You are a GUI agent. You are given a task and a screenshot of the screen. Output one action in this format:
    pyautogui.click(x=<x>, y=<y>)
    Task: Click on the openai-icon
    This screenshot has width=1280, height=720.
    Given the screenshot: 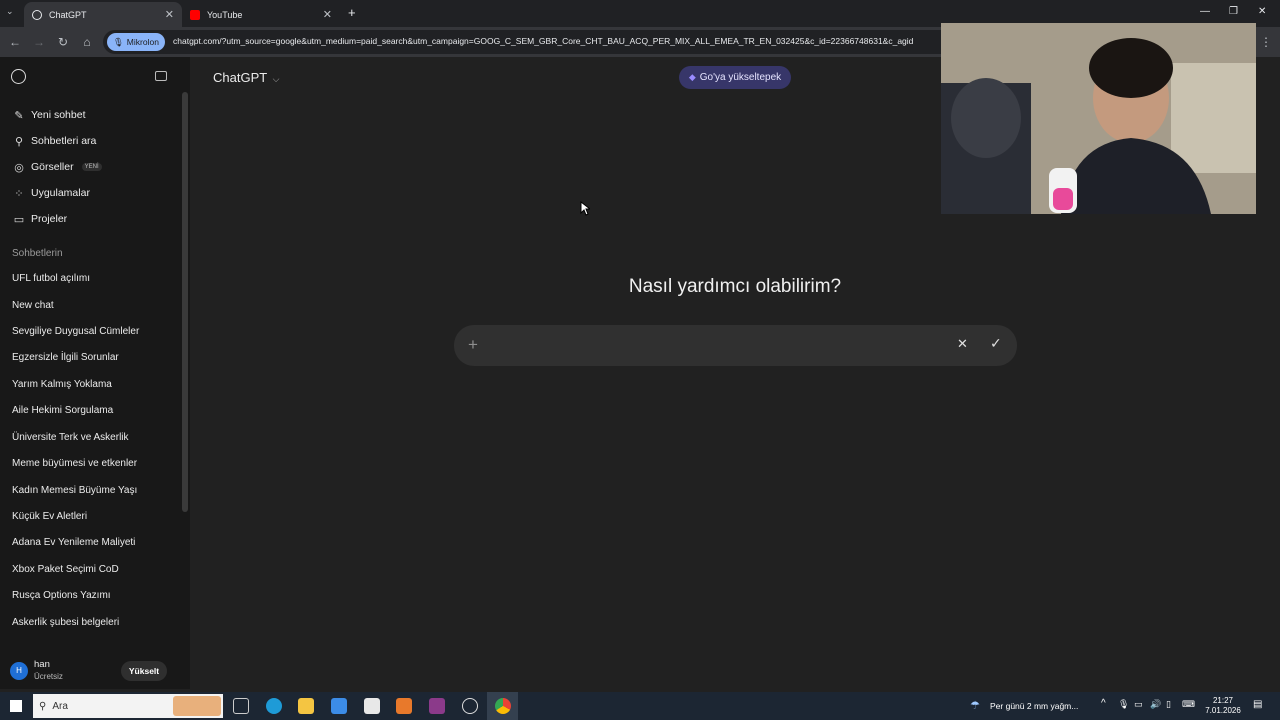 What is the action you would take?
    pyautogui.click(x=37, y=14)
    